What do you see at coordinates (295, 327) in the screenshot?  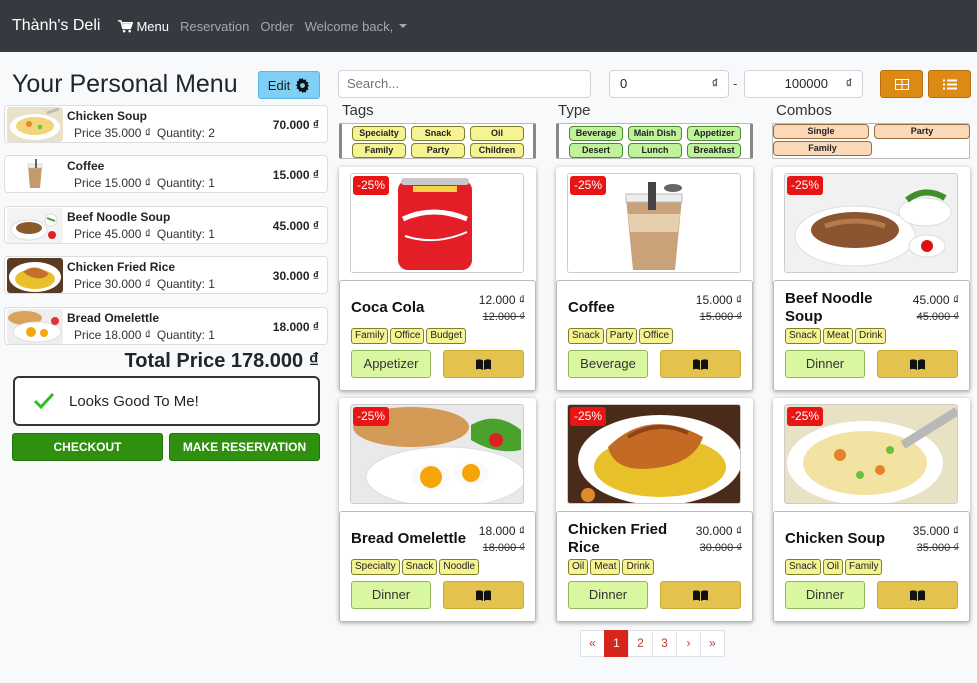 I see `item-total: 18.000 ₫` at bounding box center [295, 327].